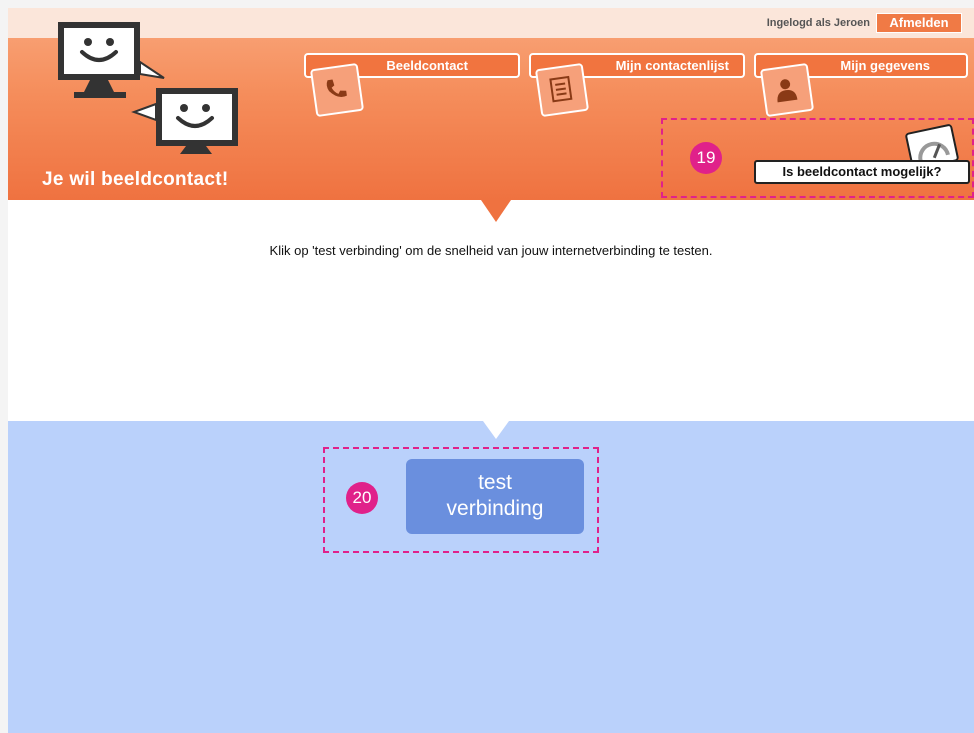  I want to click on nav-beeldcontact-label: Beeldcontact, so click(427, 65).